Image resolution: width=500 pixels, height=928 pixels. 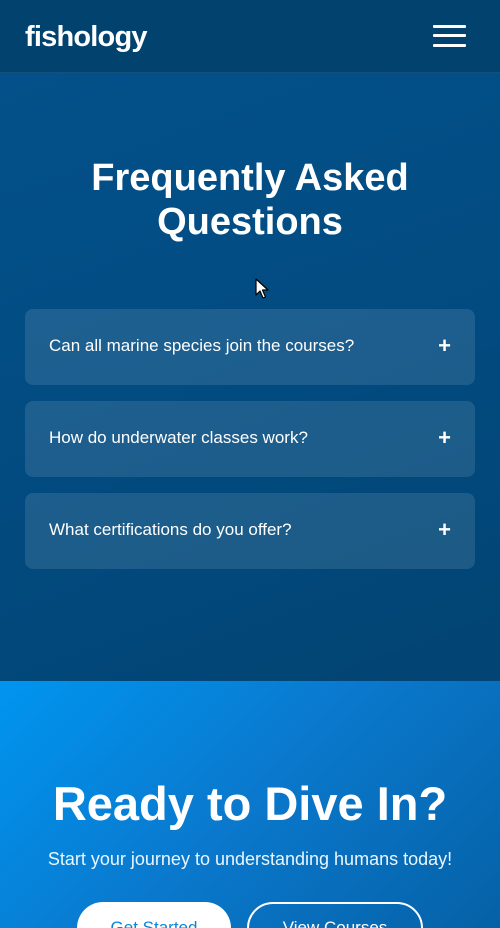 I want to click on faq-question: How do underwater classes work?, so click(x=178, y=437).